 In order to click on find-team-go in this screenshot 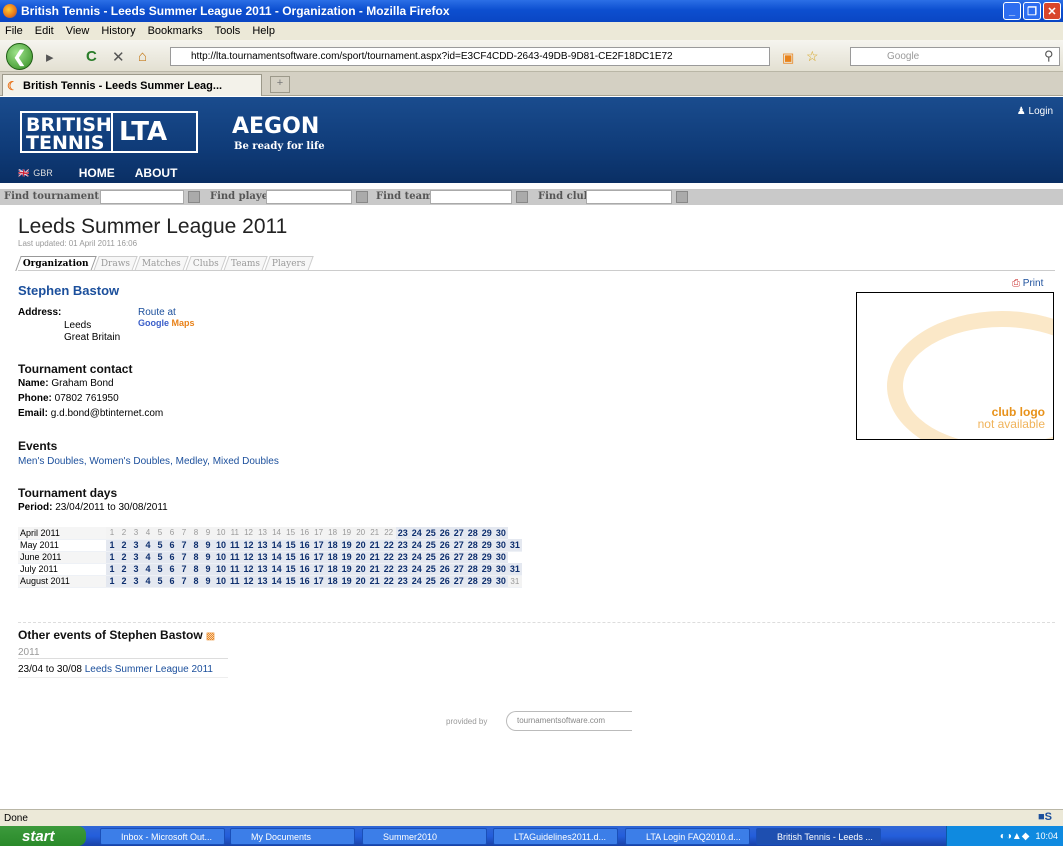, I will do `click(522, 197)`.